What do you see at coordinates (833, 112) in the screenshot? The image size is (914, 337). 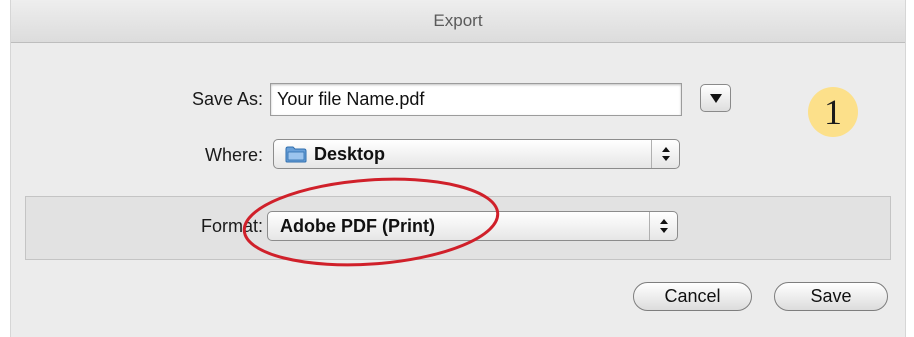 I see `step-number-badge: 1` at bounding box center [833, 112].